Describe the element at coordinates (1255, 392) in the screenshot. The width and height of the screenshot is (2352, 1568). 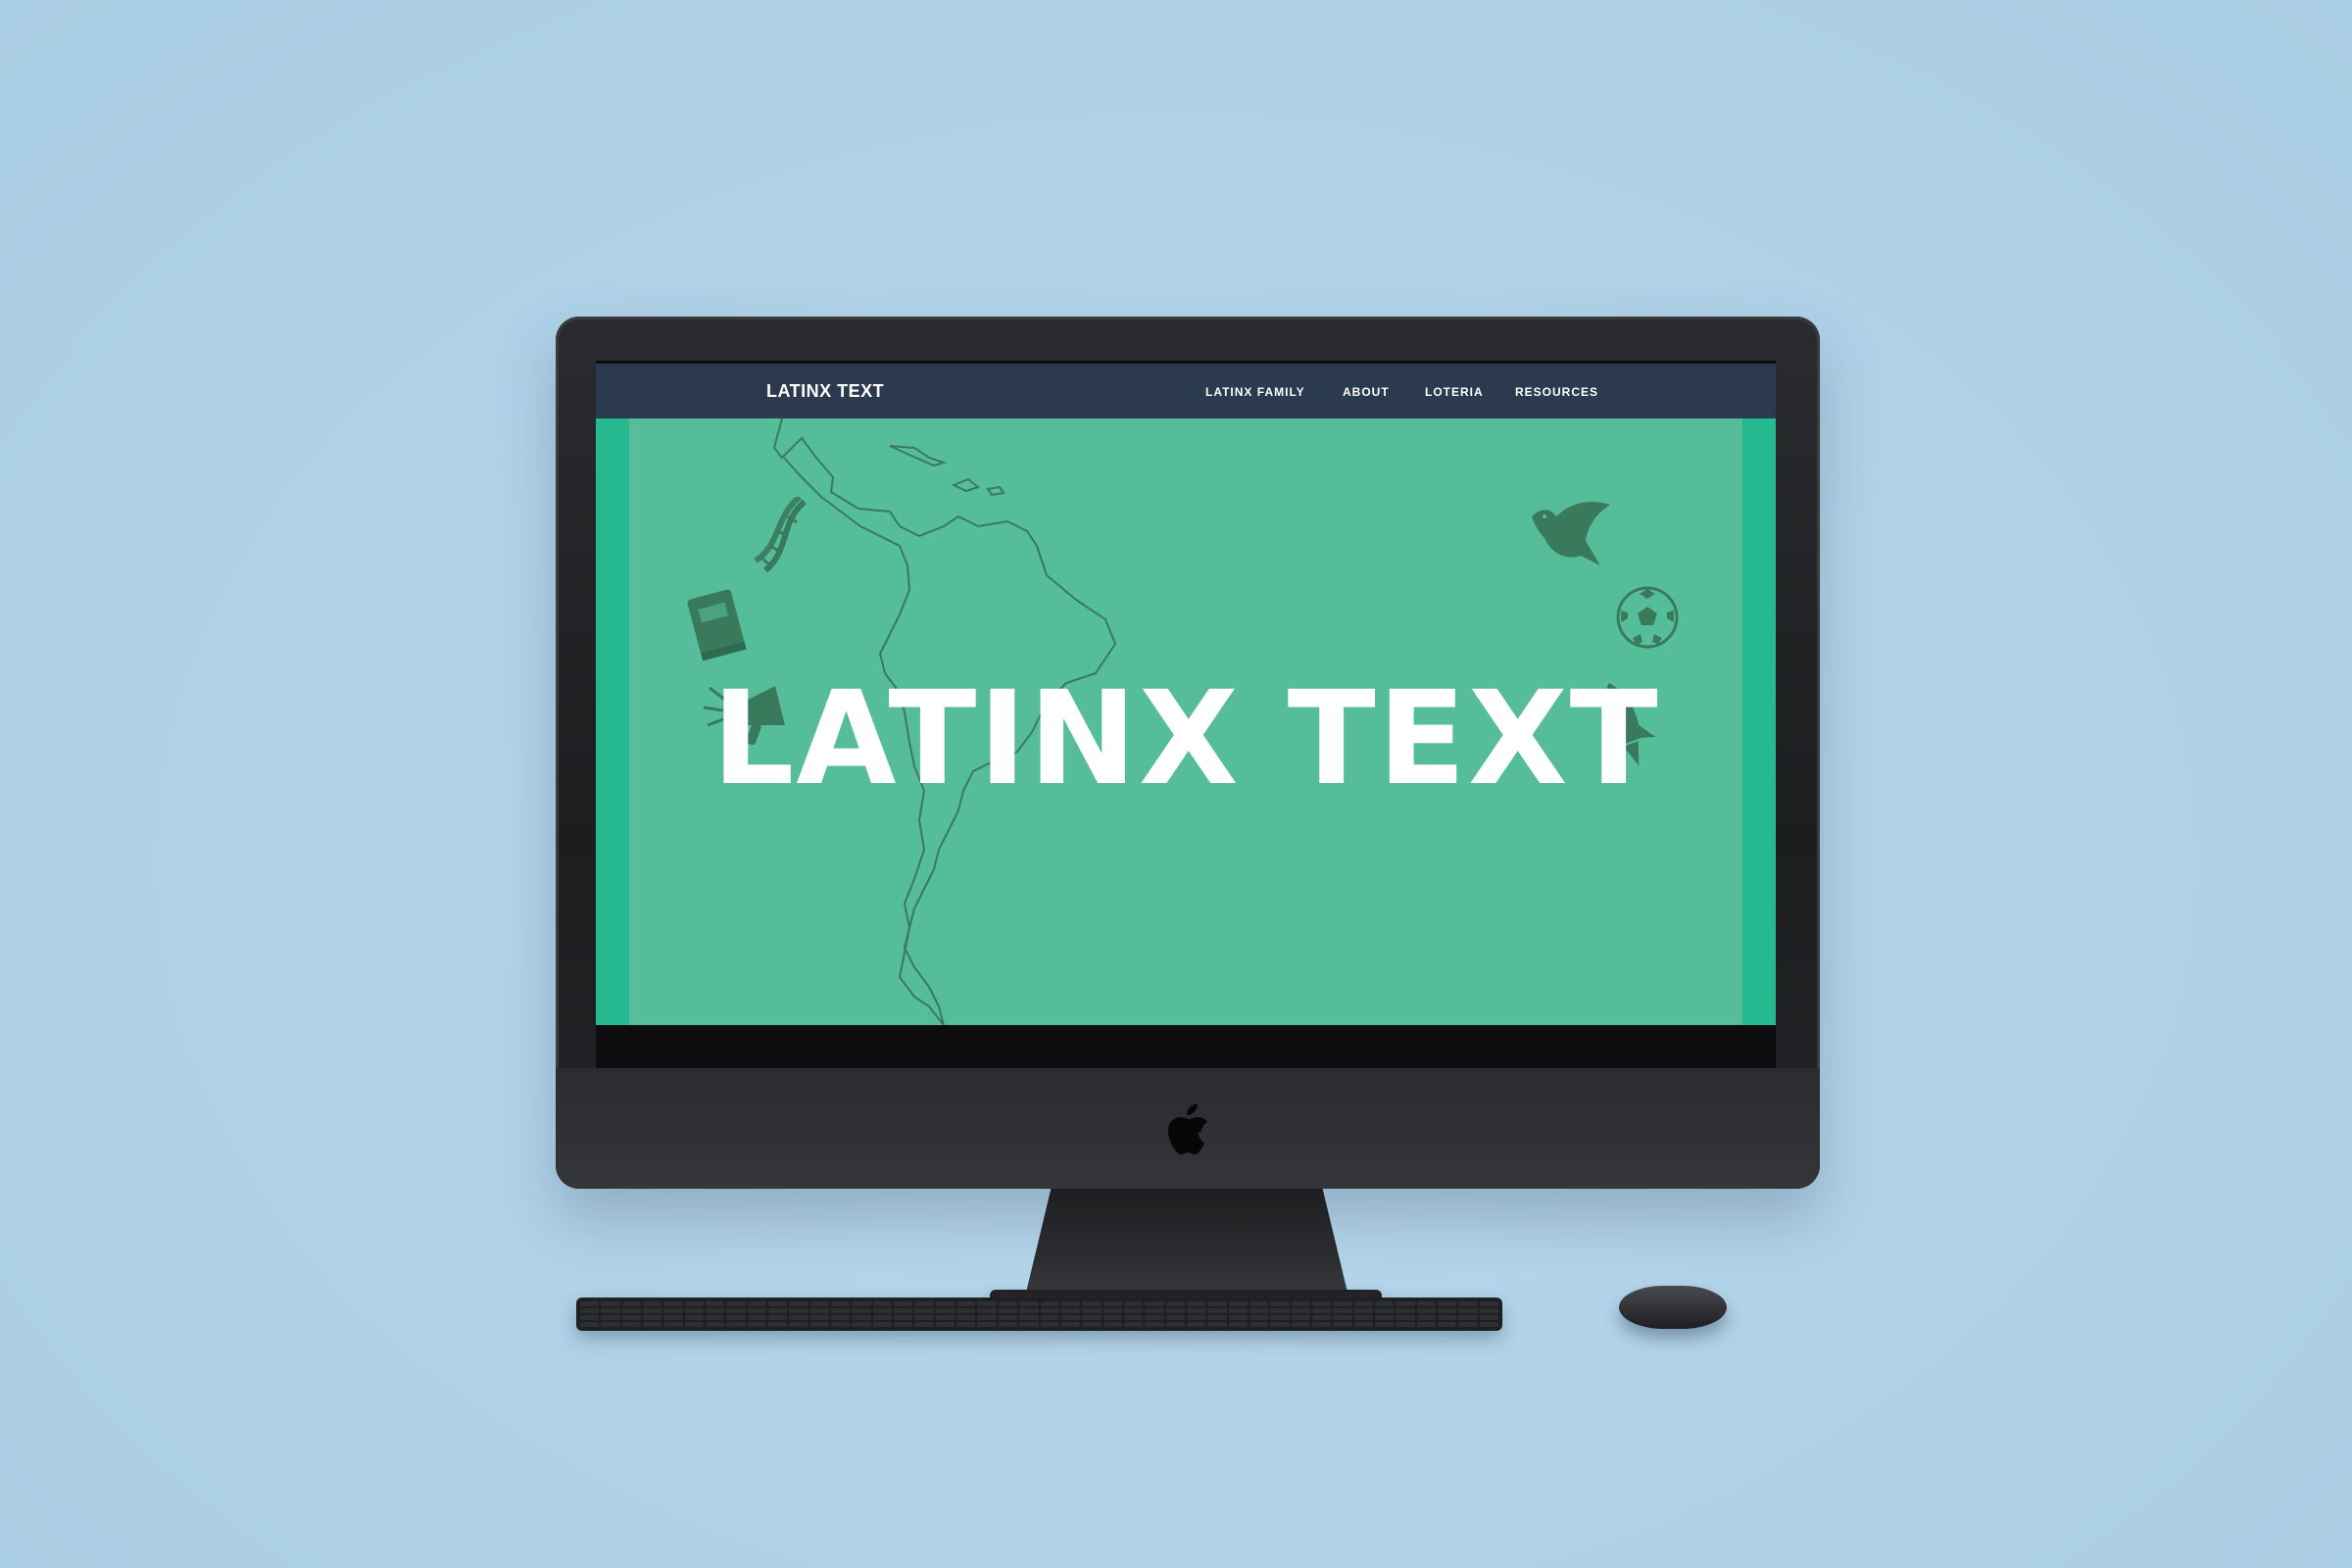
I see `nav-link-latinx-family: LATINX FAMILY` at that location.